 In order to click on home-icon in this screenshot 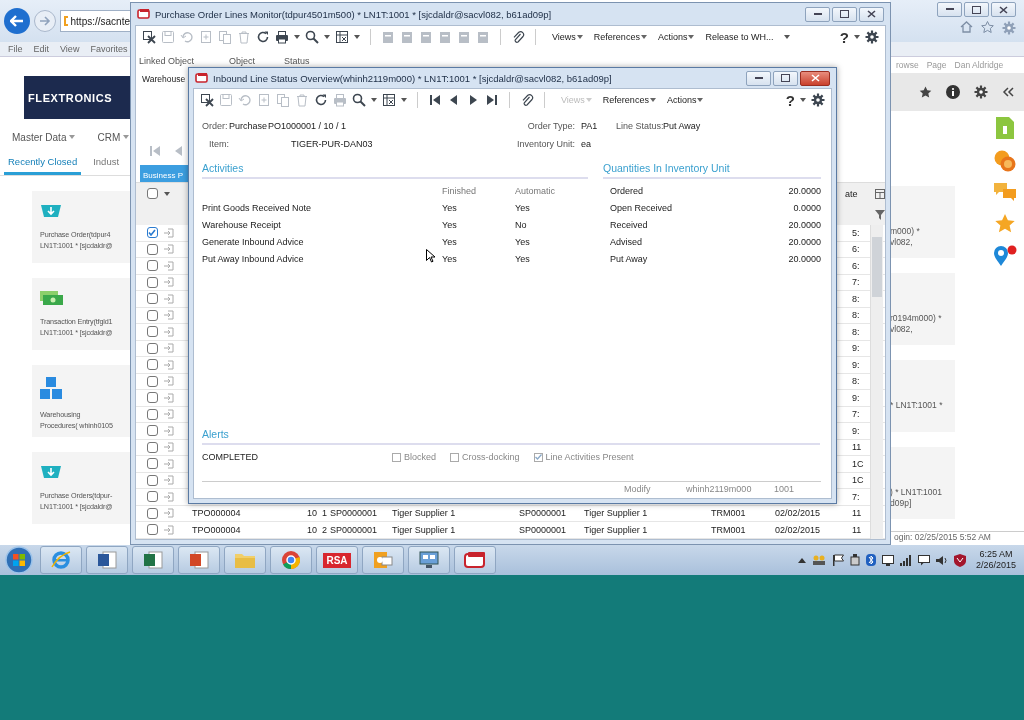, I will do `click(966, 27)`.